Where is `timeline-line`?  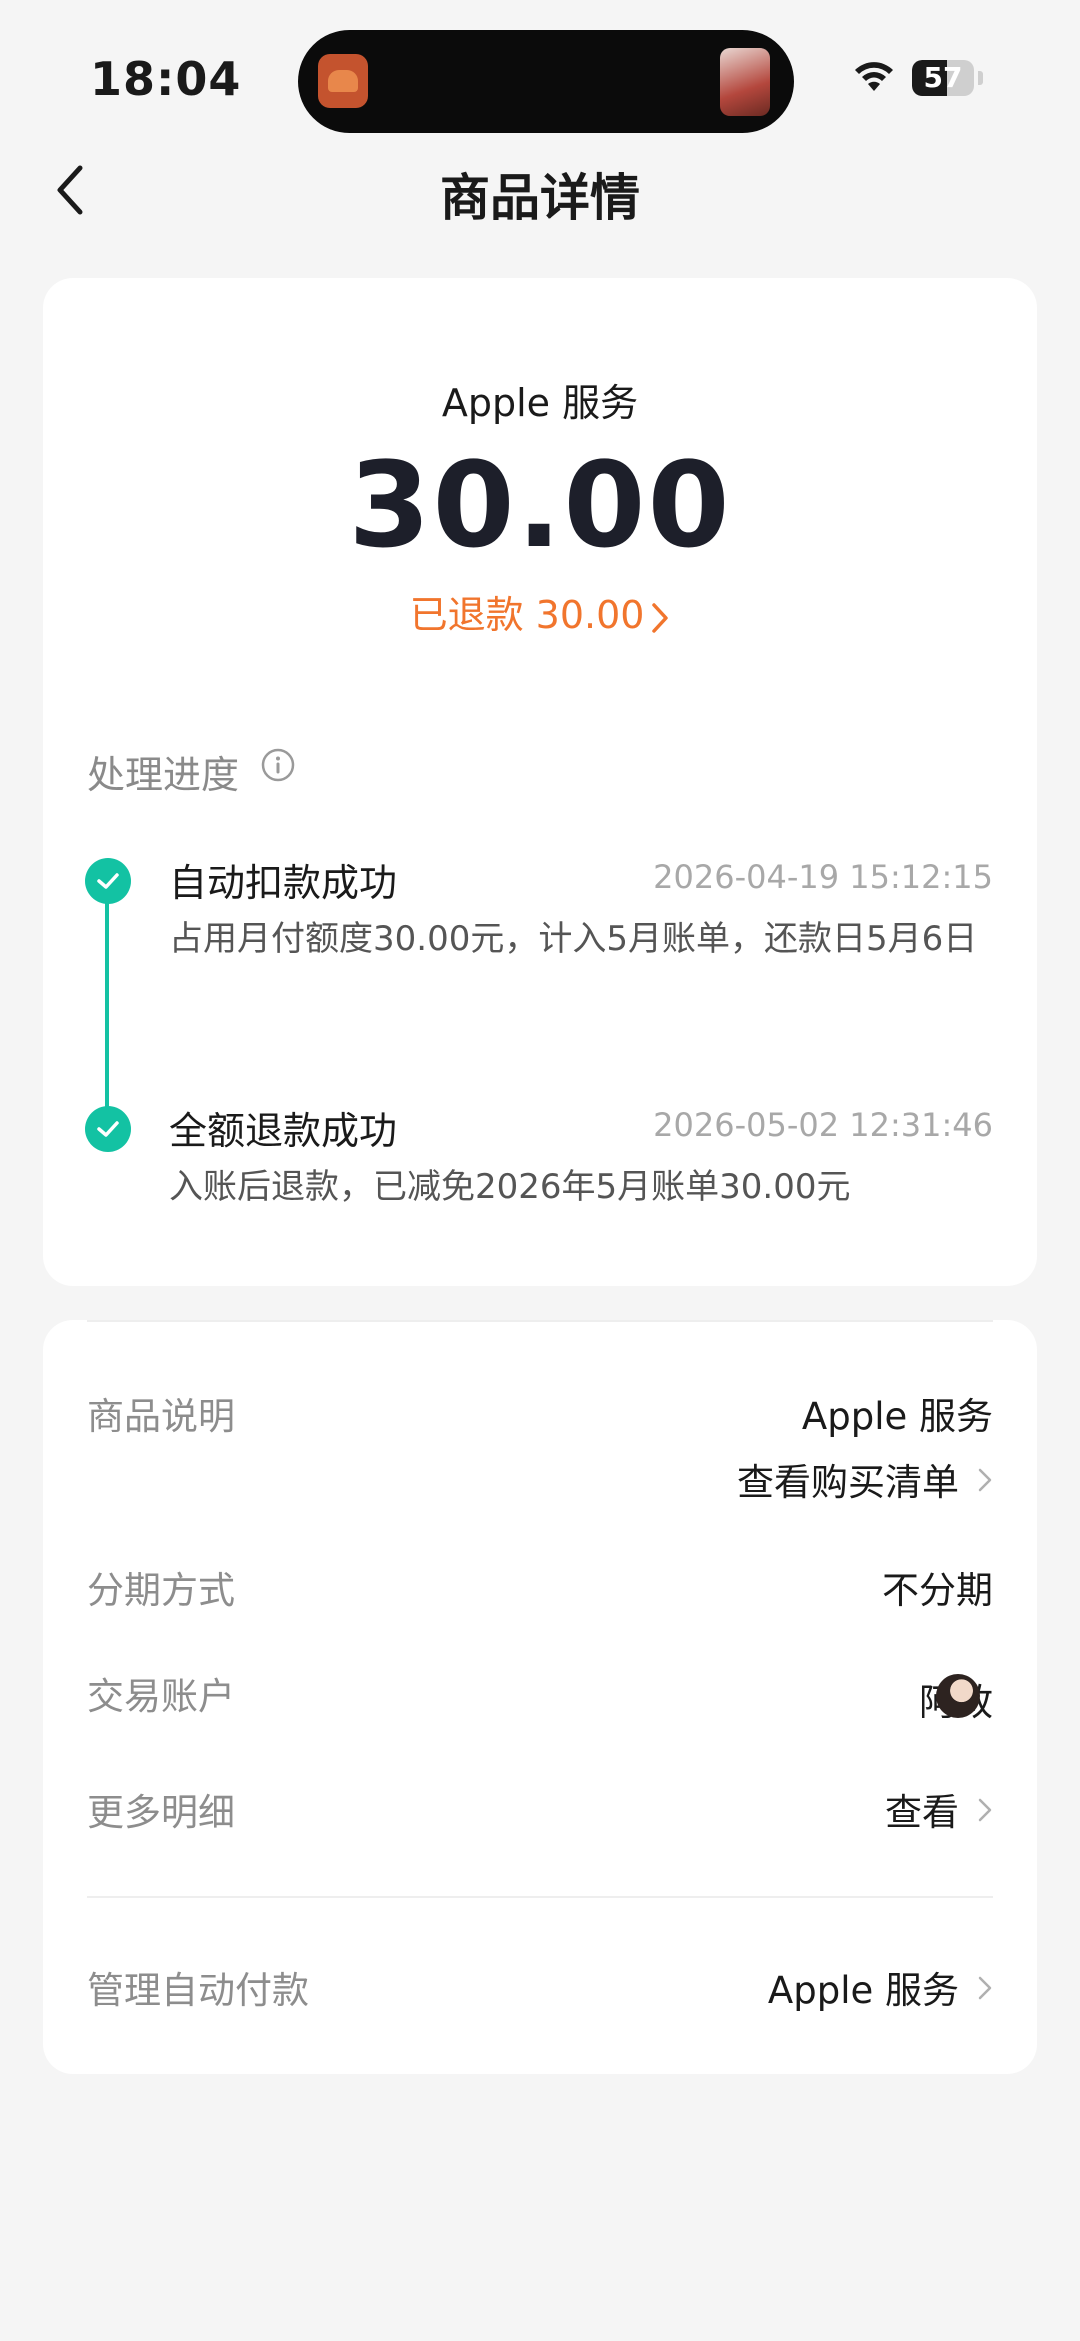
timeline-line is located at coordinates (107, 1010).